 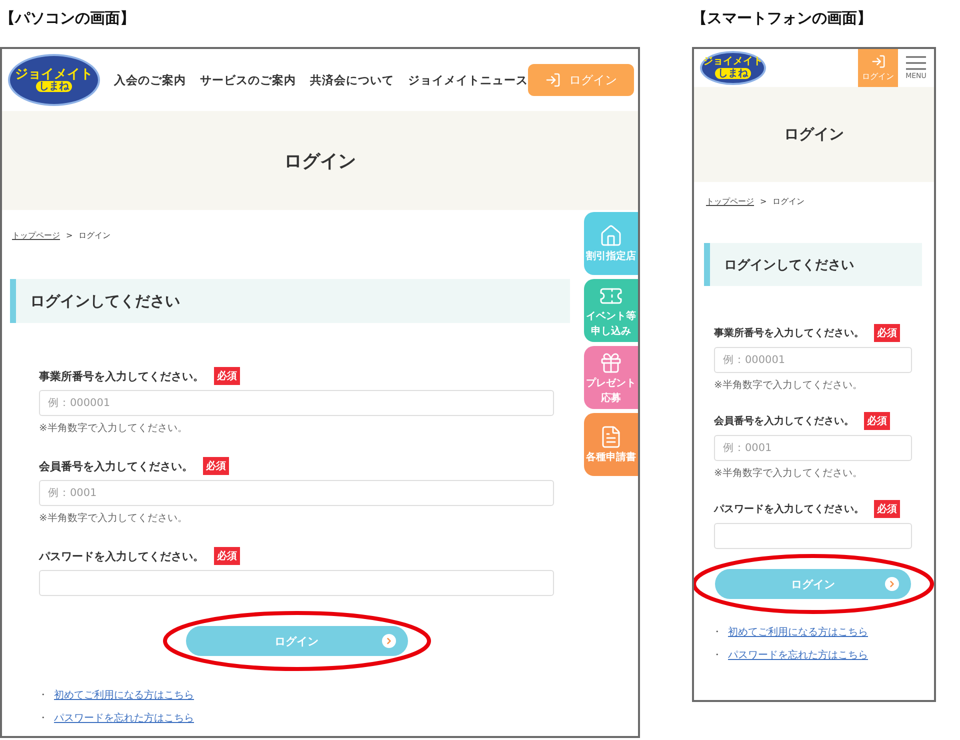 What do you see at coordinates (611, 458) in the screenshot?
I see `side-tab-label: 各種申請書` at bounding box center [611, 458].